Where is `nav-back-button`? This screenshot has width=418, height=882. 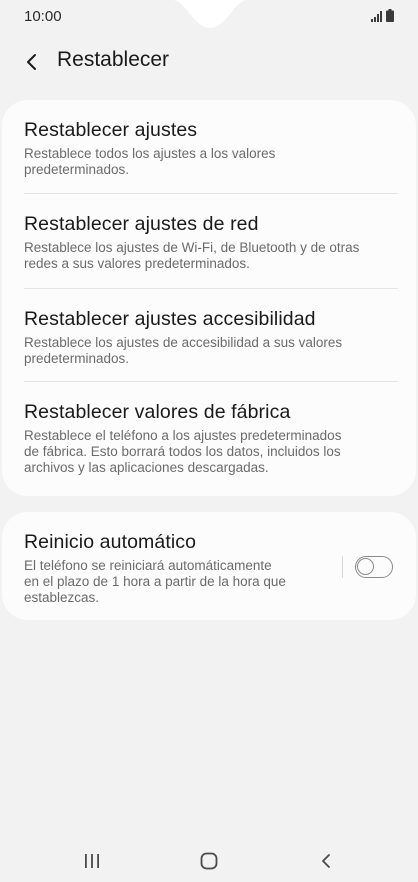
nav-back-button is located at coordinates (326, 861).